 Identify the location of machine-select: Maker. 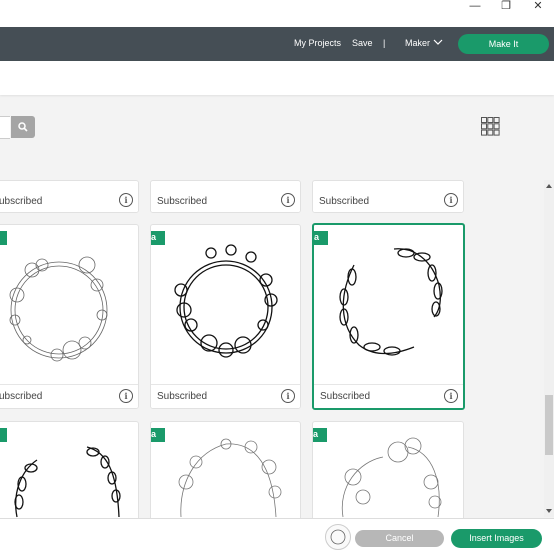
(417, 43).